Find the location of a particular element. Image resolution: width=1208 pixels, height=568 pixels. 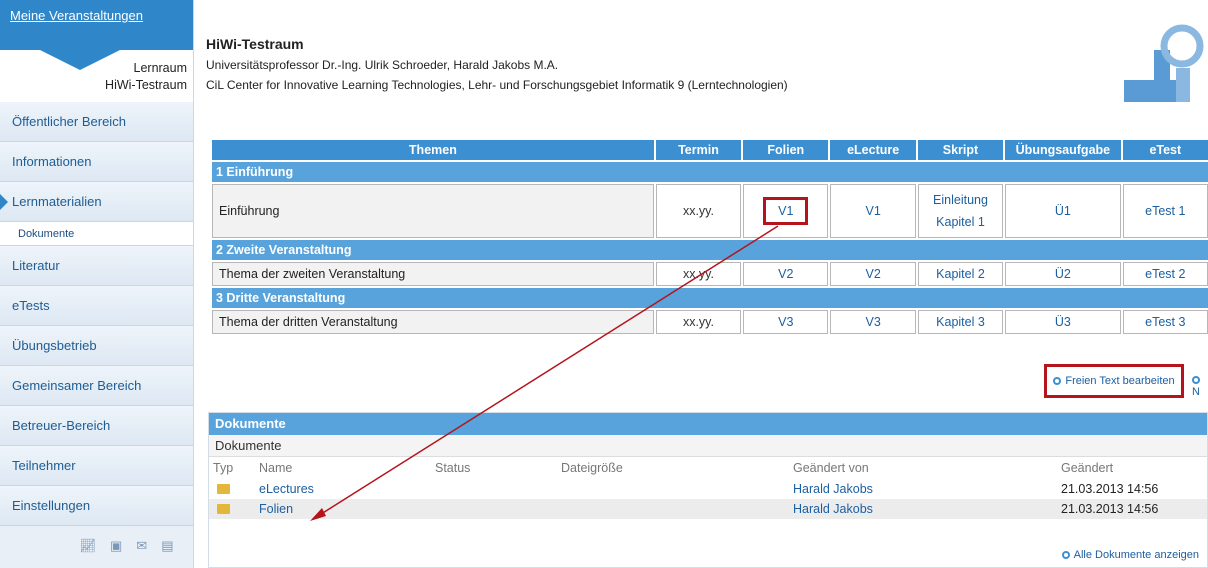

topic-cell: Thema der zweiten Veranstaltung is located at coordinates (433, 274).